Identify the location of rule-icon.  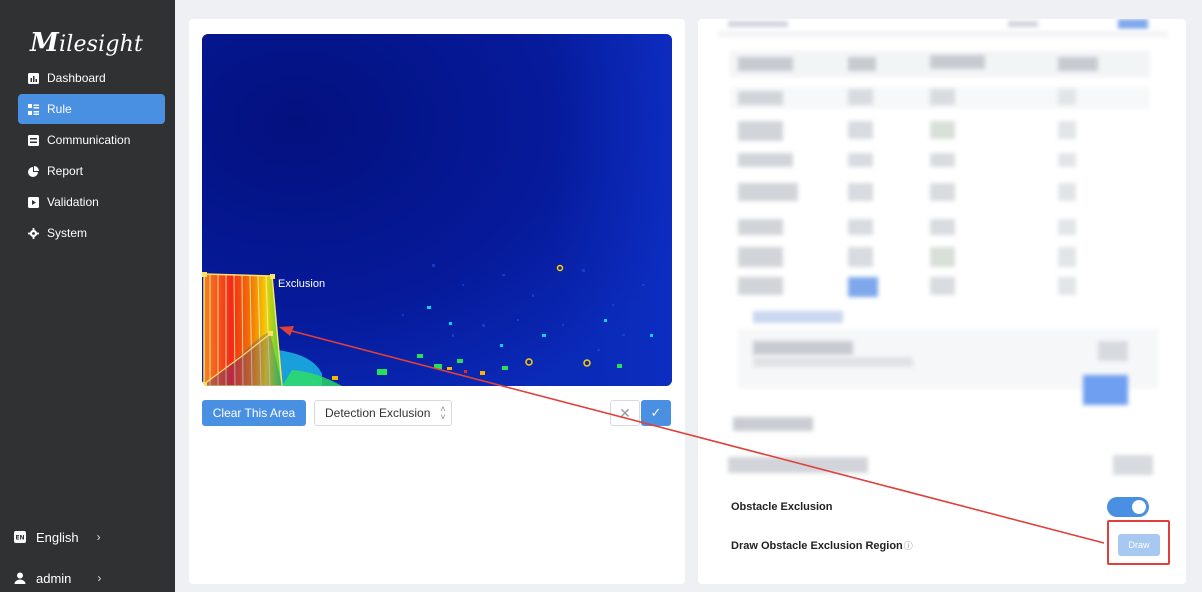
(33, 109).